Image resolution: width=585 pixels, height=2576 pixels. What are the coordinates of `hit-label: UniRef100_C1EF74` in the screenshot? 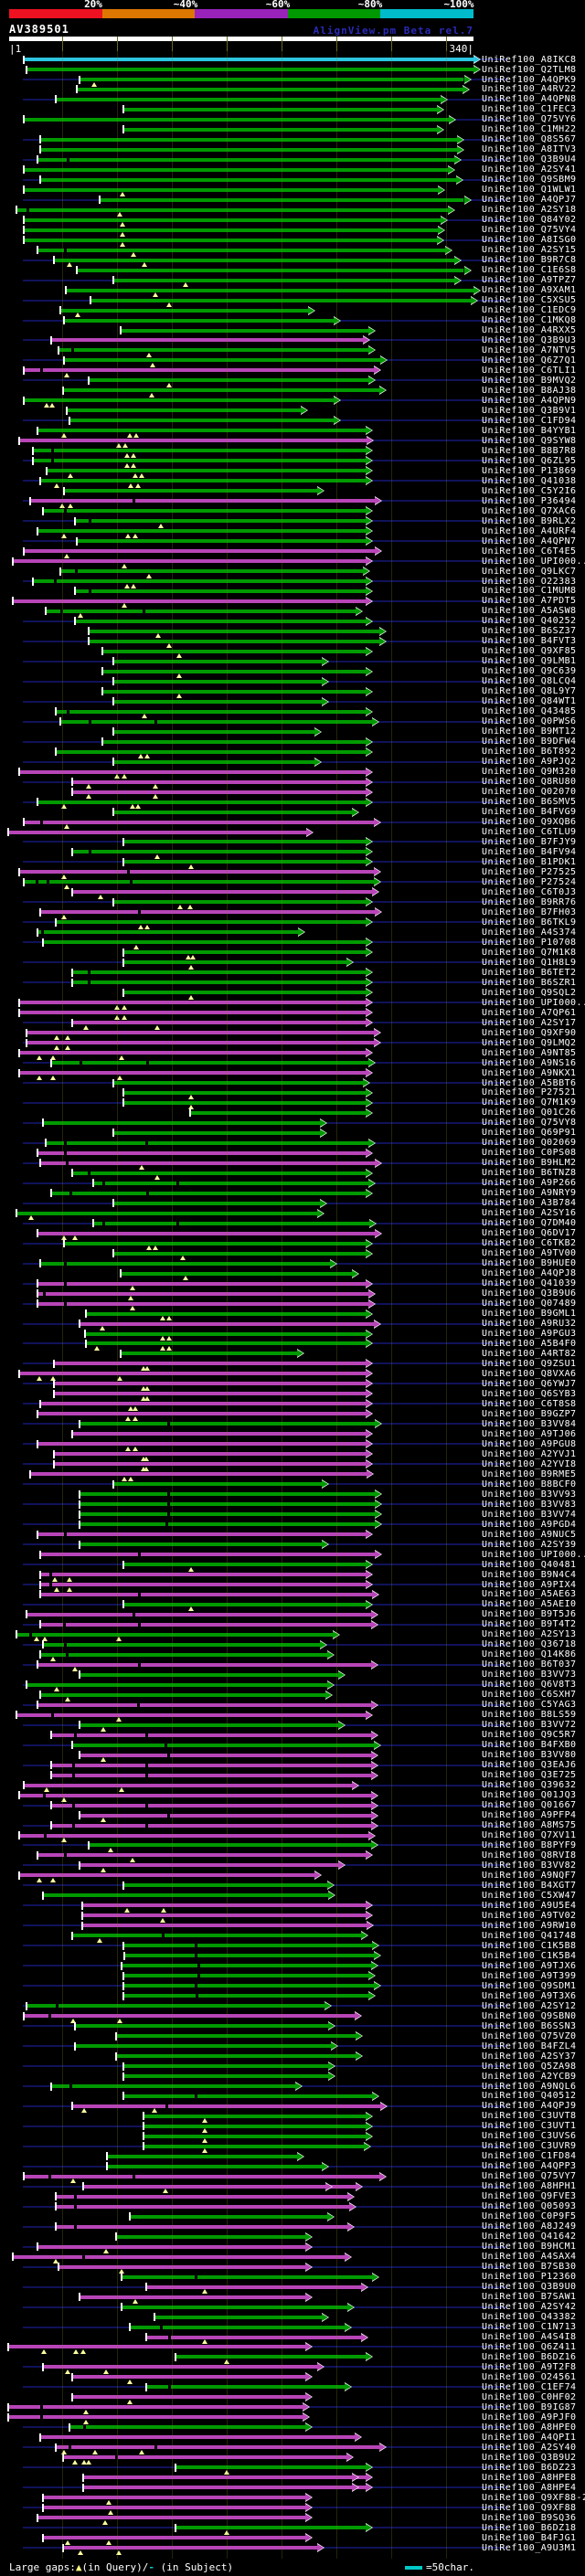 It's located at (530, 2387).